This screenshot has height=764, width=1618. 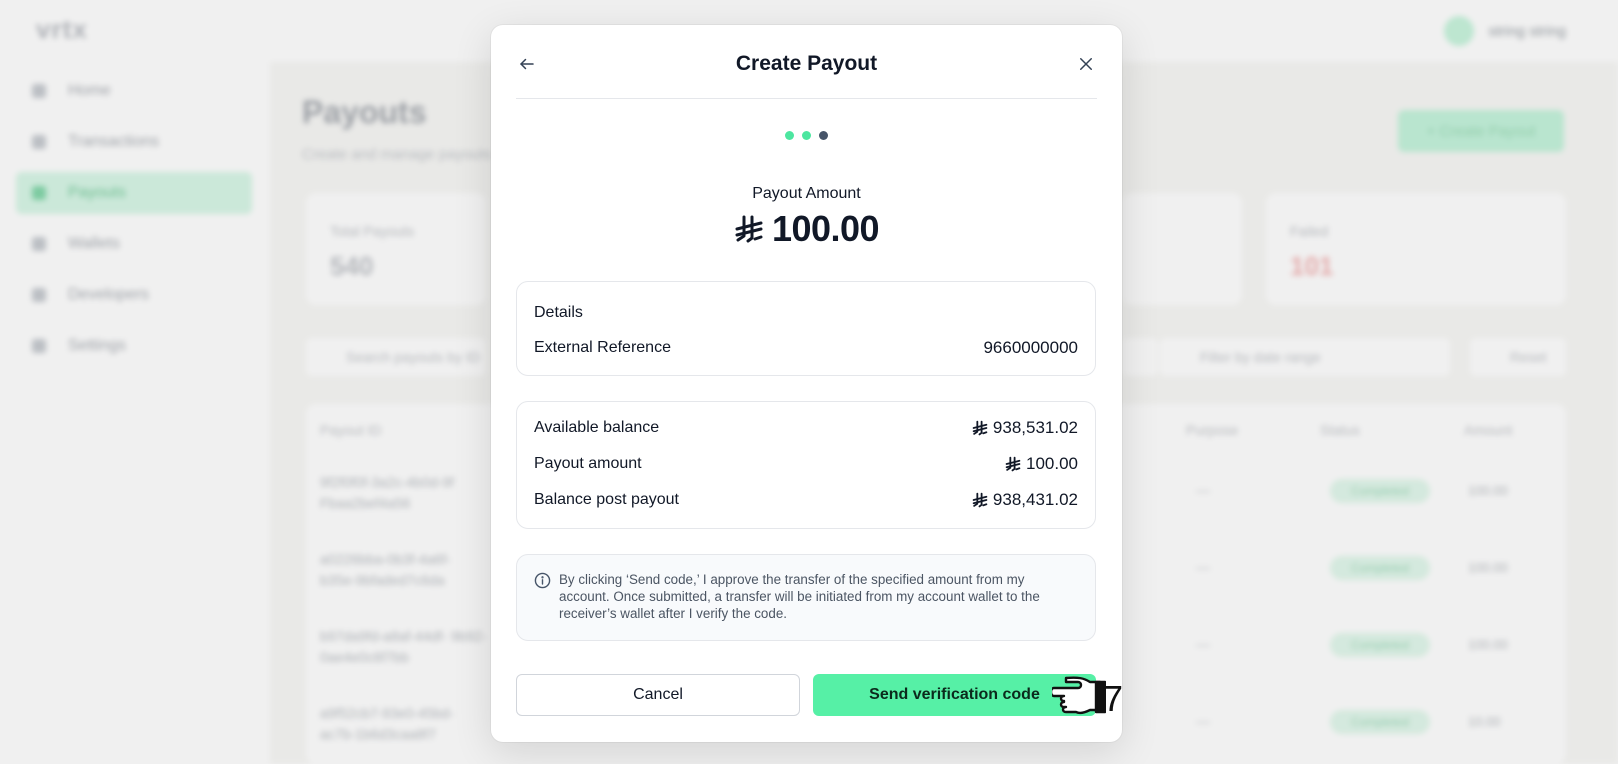 What do you see at coordinates (806, 428) in the screenshot?
I see `available-balance-row: Available balance 938,531.02` at bounding box center [806, 428].